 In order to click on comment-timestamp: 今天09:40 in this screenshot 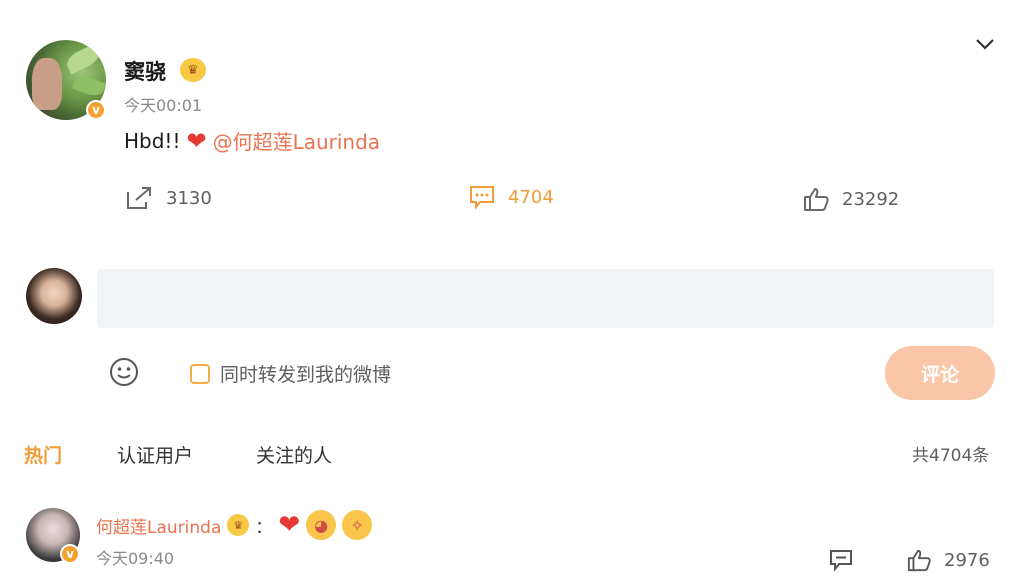, I will do `click(135, 558)`.